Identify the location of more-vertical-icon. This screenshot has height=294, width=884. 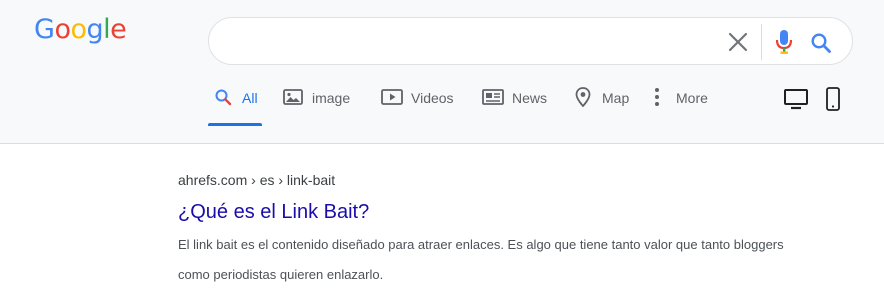
(657, 97).